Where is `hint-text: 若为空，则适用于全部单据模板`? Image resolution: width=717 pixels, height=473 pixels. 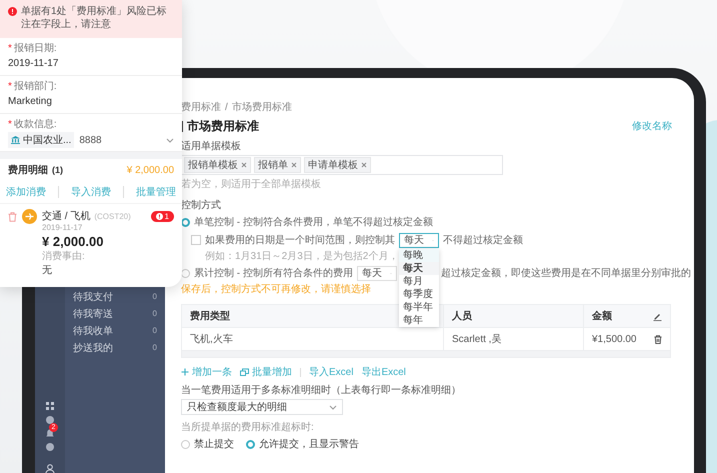
hint-text: 若为空，则适用于全部单据模板 is located at coordinates (251, 184).